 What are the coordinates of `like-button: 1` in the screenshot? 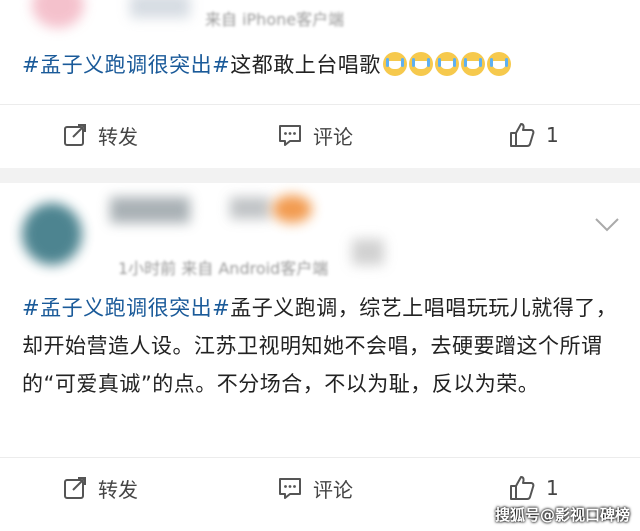 It's located at (533, 135).